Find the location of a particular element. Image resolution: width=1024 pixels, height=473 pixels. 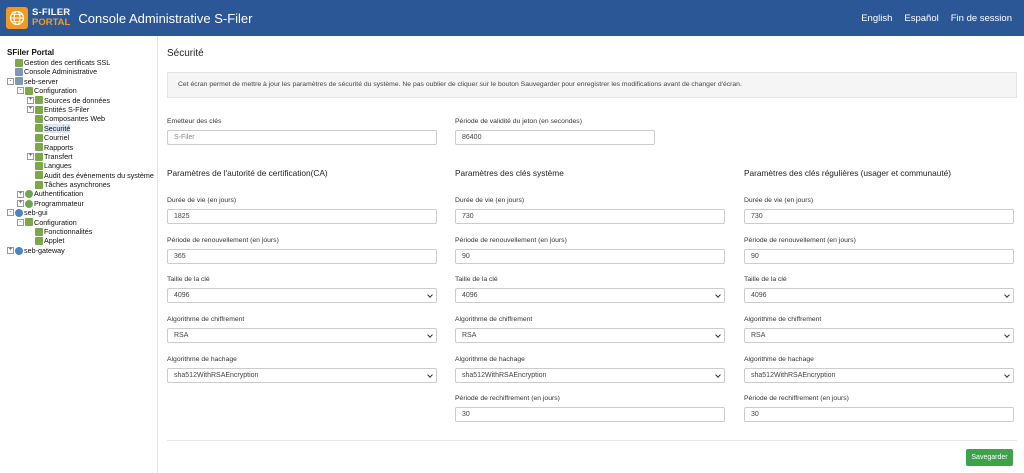

tree-node: - seb-server is located at coordinates (78, 81).